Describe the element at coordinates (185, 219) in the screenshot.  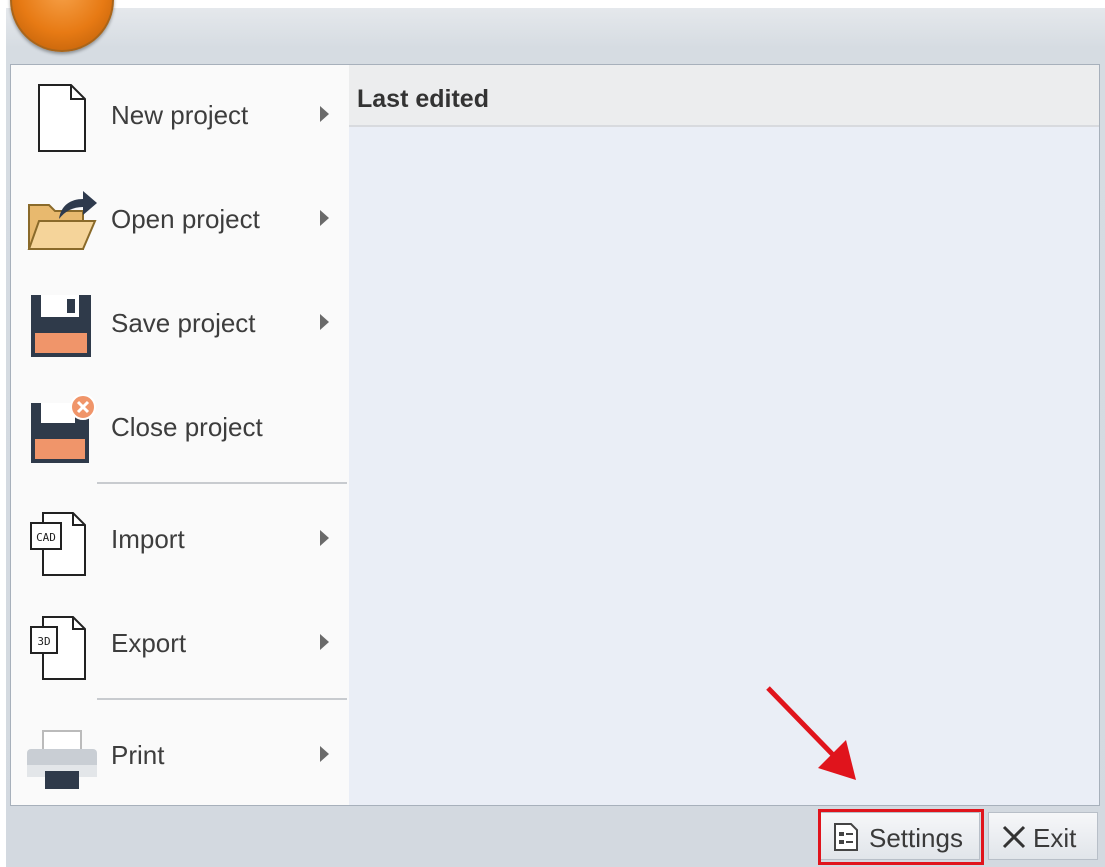
I see `open-project-label: Open project` at that location.